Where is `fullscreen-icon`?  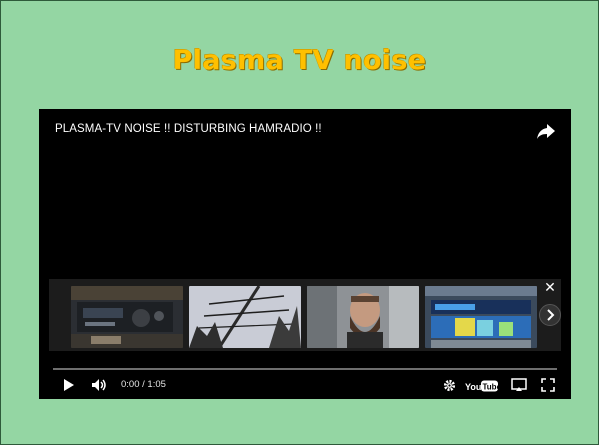
fullscreen-icon is located at coordinates (548, 387).